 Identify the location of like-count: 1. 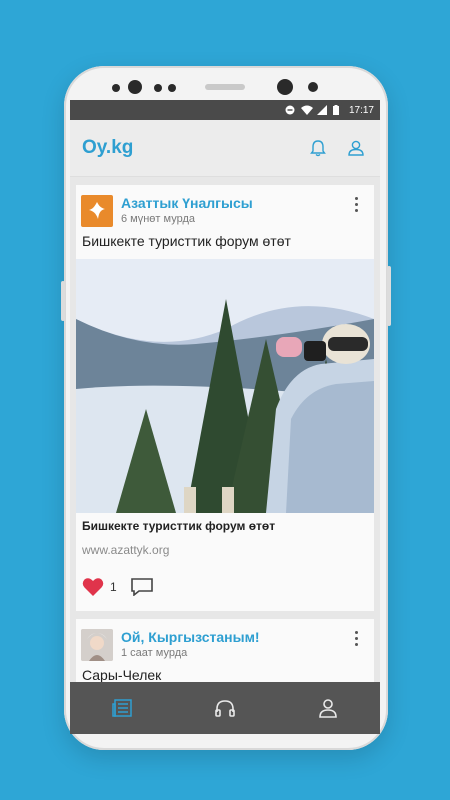
(113, 587).